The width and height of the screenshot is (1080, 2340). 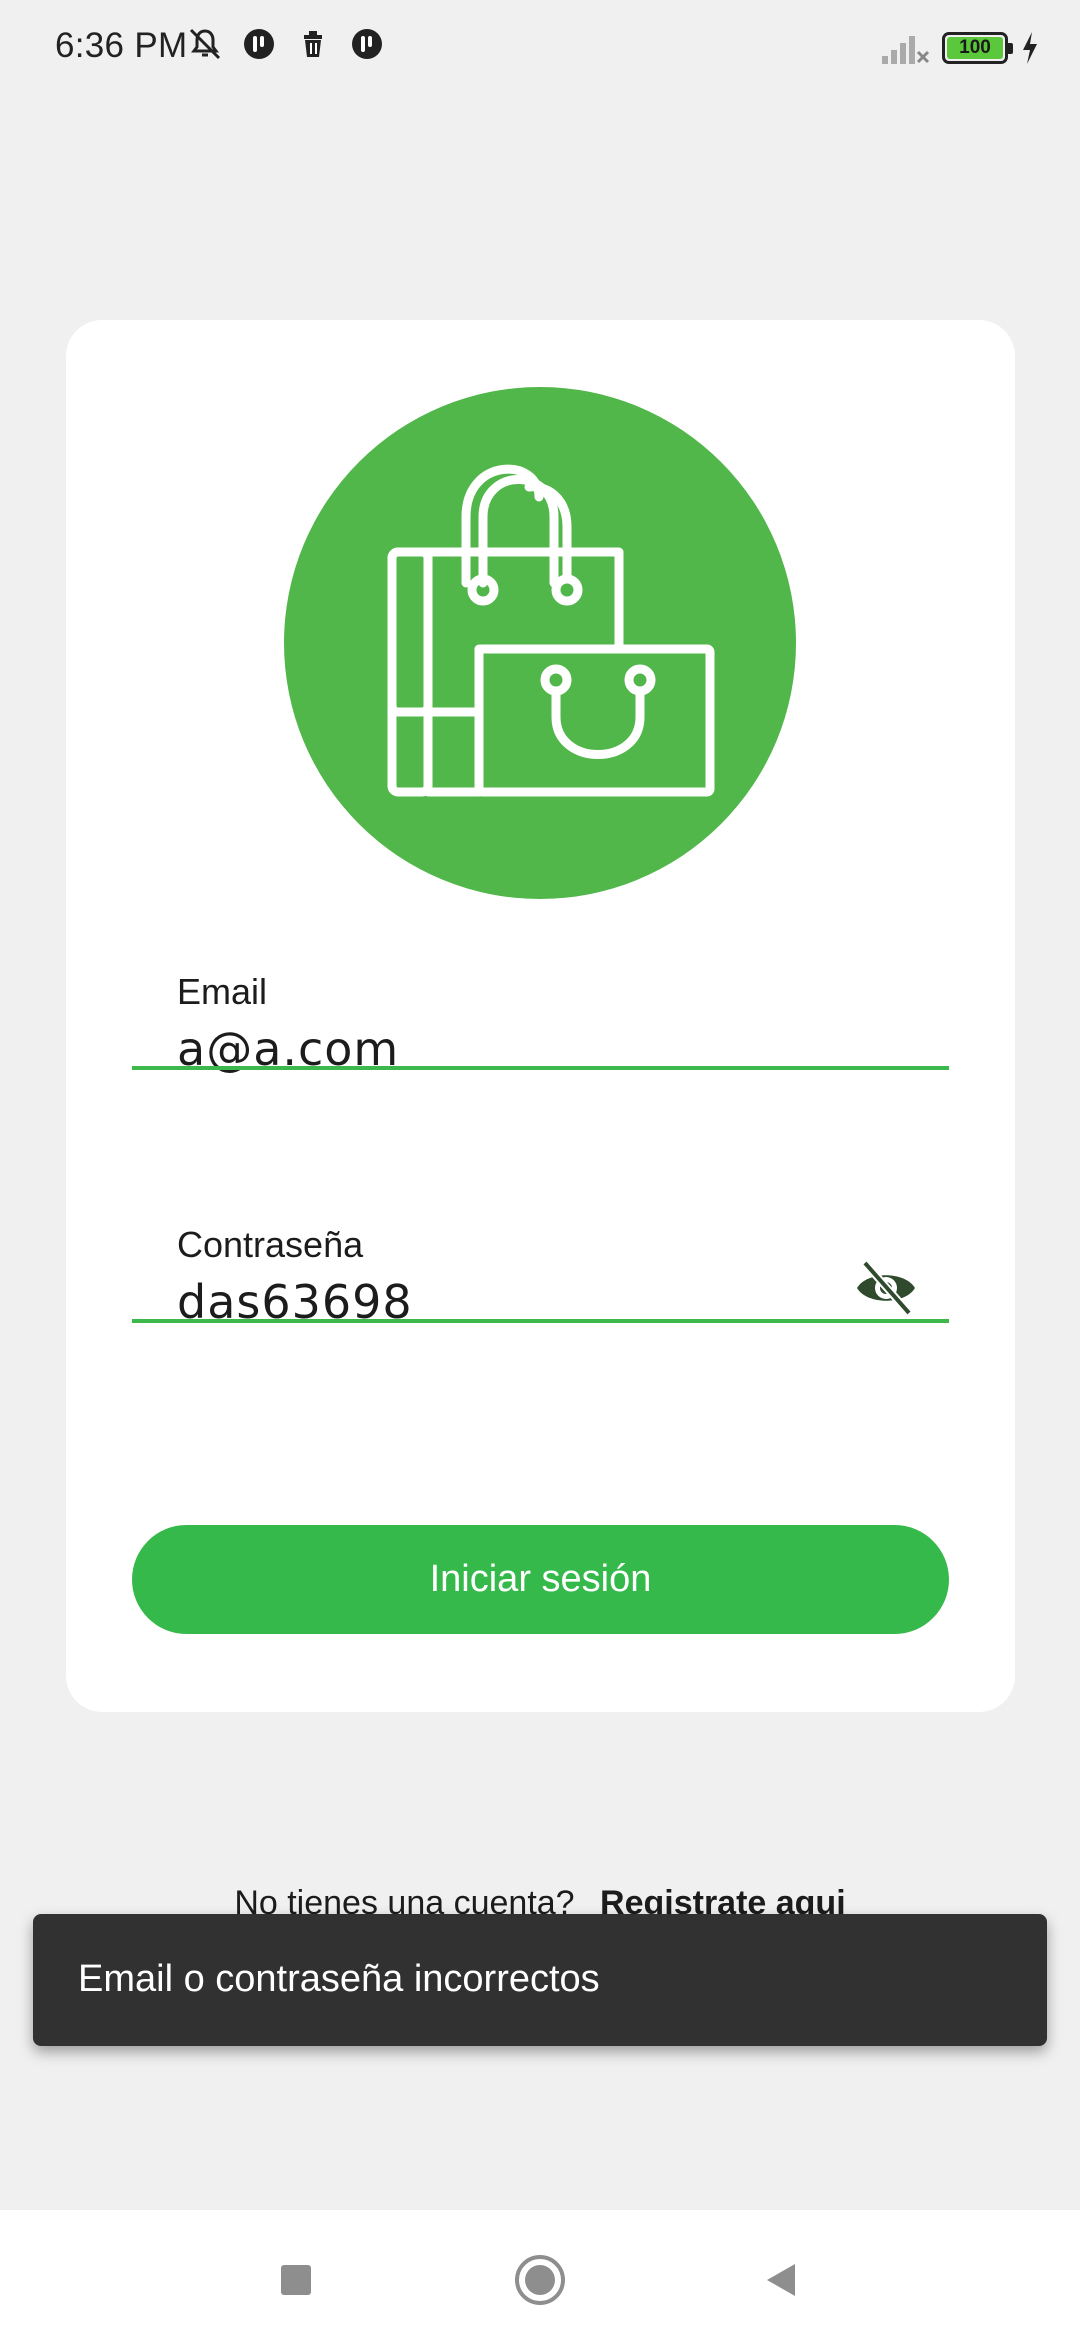 What do you see at coordinates (540, 1035) in the screenshot?
I see `email-field: Email` at bounding box center [540, 1035].